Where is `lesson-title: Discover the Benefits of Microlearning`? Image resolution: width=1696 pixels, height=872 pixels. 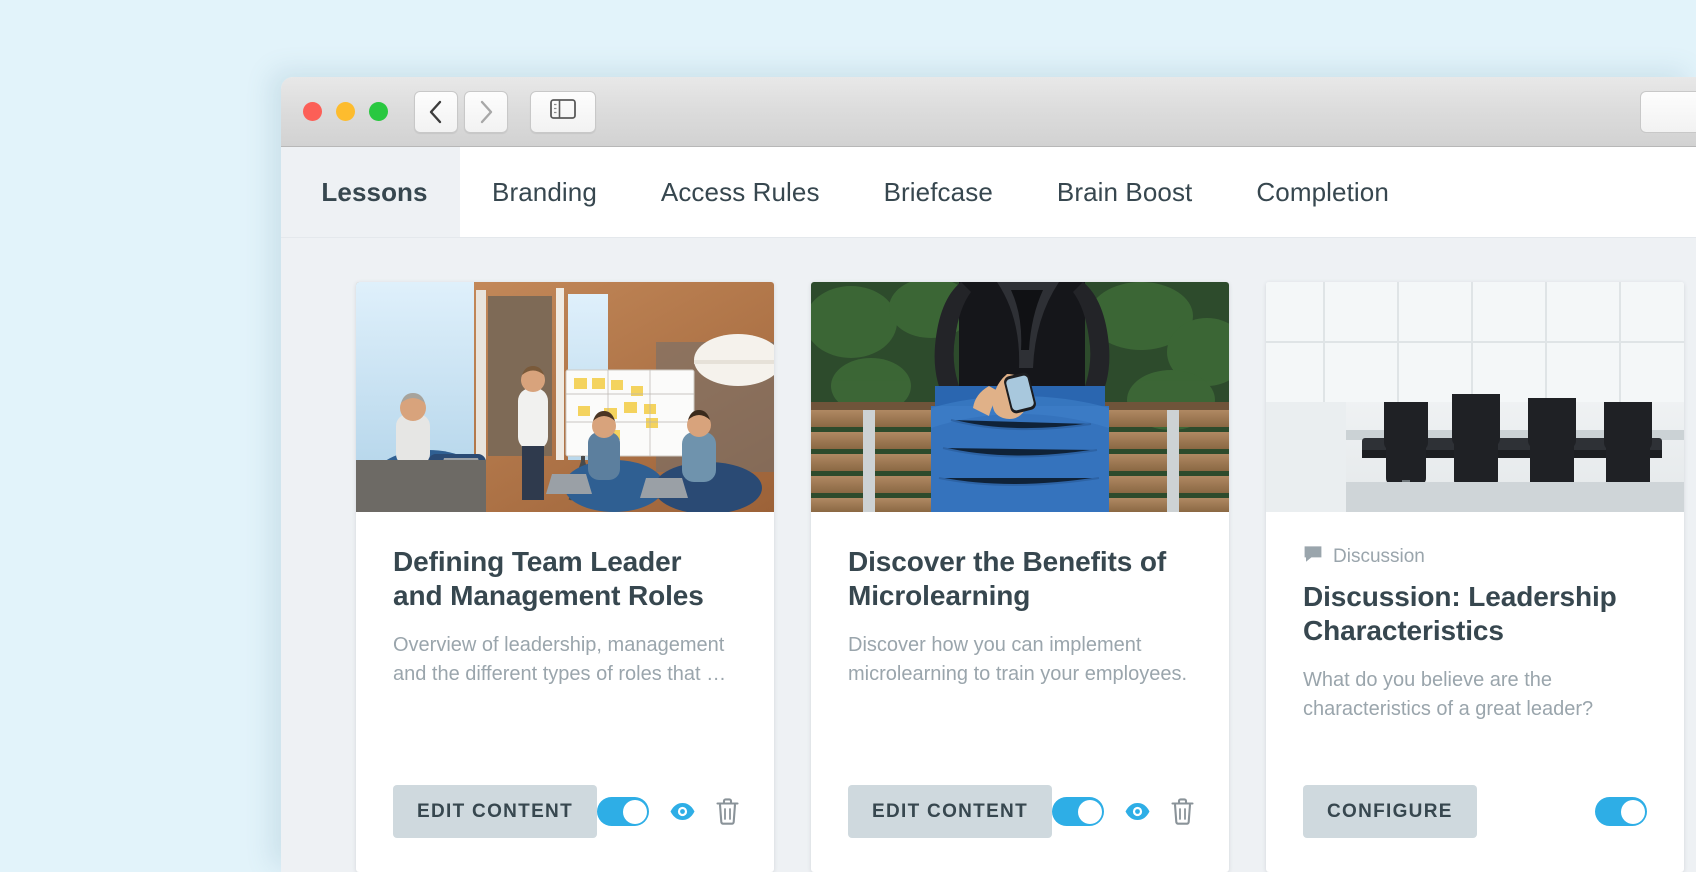
lesson-title: Discover the Benefits of Microlearning is located at coordinates (1007, 579).